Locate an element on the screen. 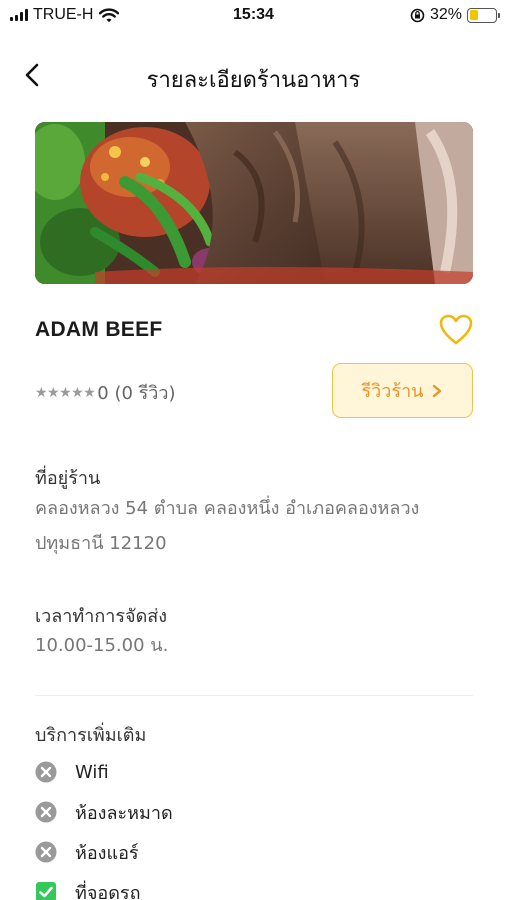 The height and width of the screenshot is (900, 507). services-list: Wifi ห้องละหมาด ห้องแอร์ ที่จอดรถ is located at coordinates (104, 826).